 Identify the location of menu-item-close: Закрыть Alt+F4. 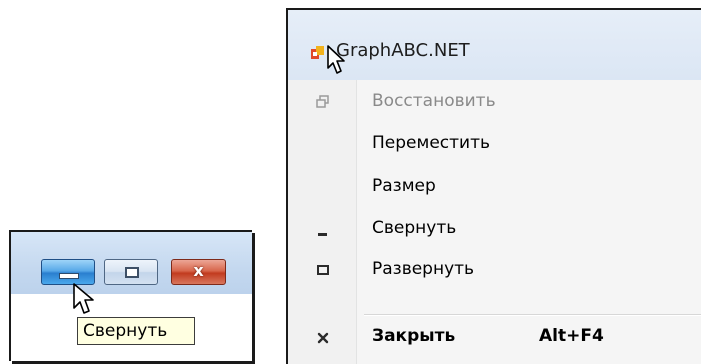
(494, 337).